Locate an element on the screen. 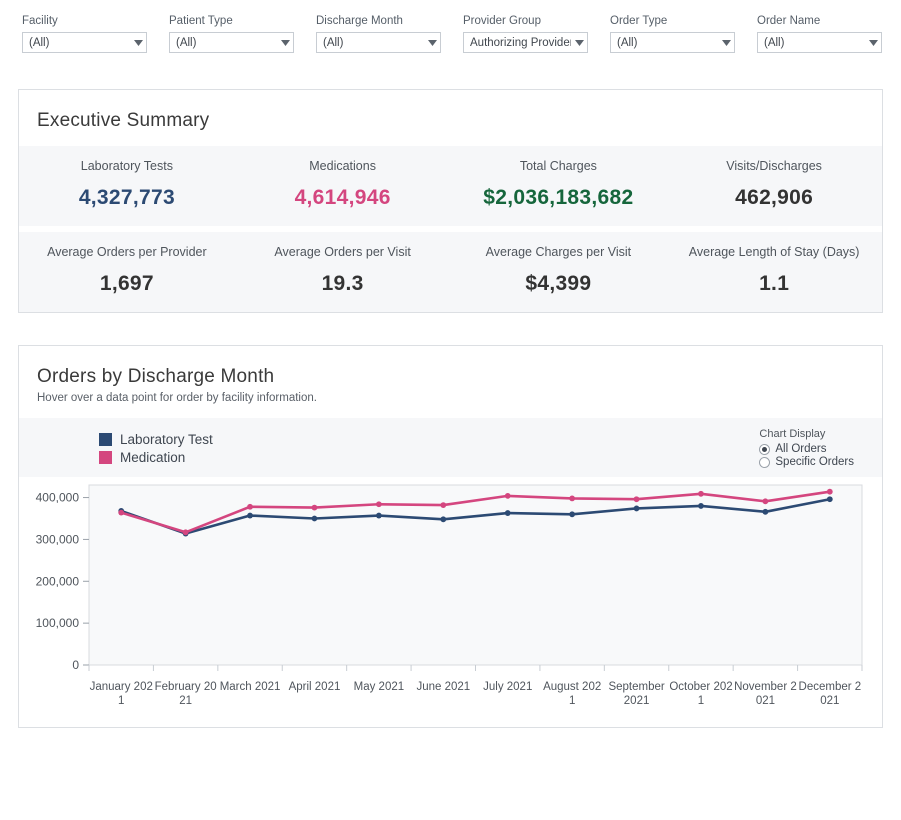 The image size is (901, 820). legend-item-medication: Medication is located at coordinates (156, 457).